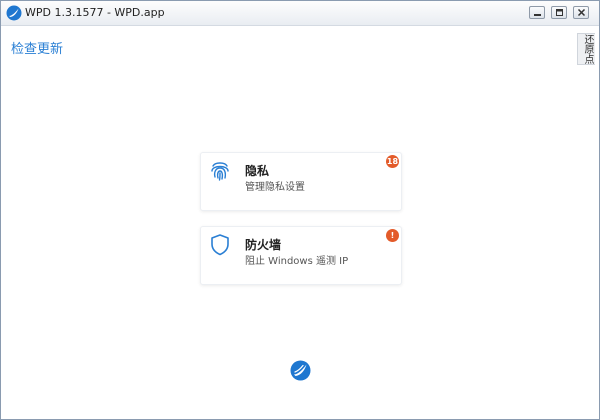 This screenshot has width=600, height=420. I want to click on title-bar: WPD 1.3.1577 - WPD.app, so click(300, 13).